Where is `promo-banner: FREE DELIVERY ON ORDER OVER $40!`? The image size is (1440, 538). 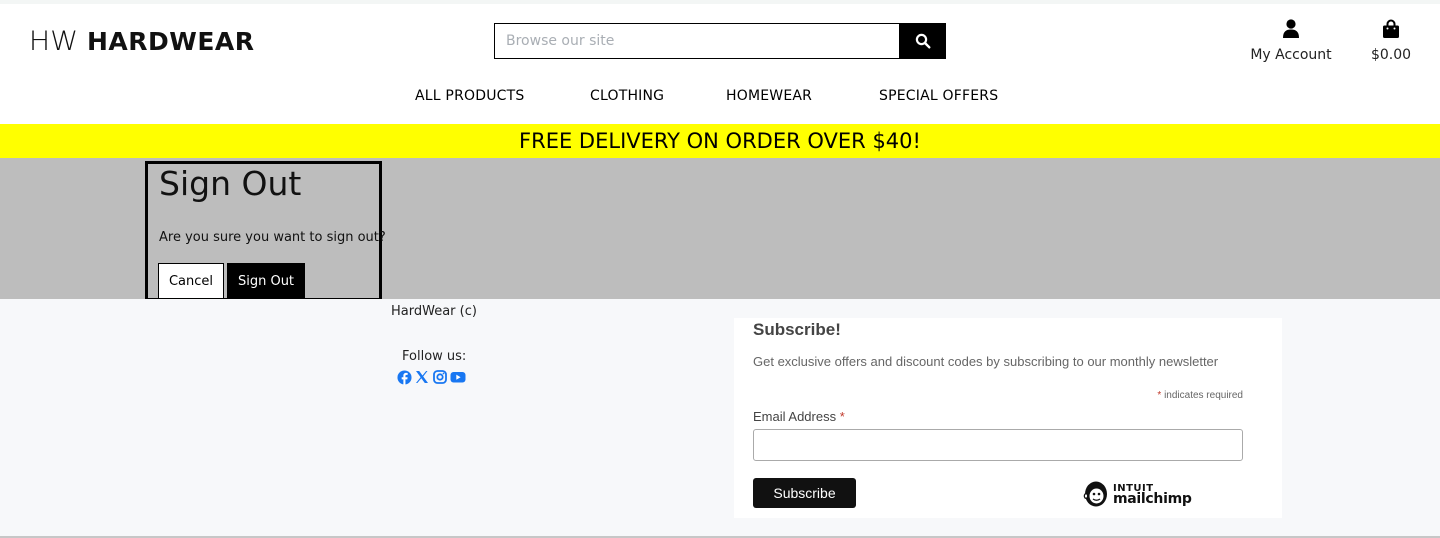 promo-banner: FREE DELIVERY ON ORDER OVER $40! is located at coordinates (720, 141).